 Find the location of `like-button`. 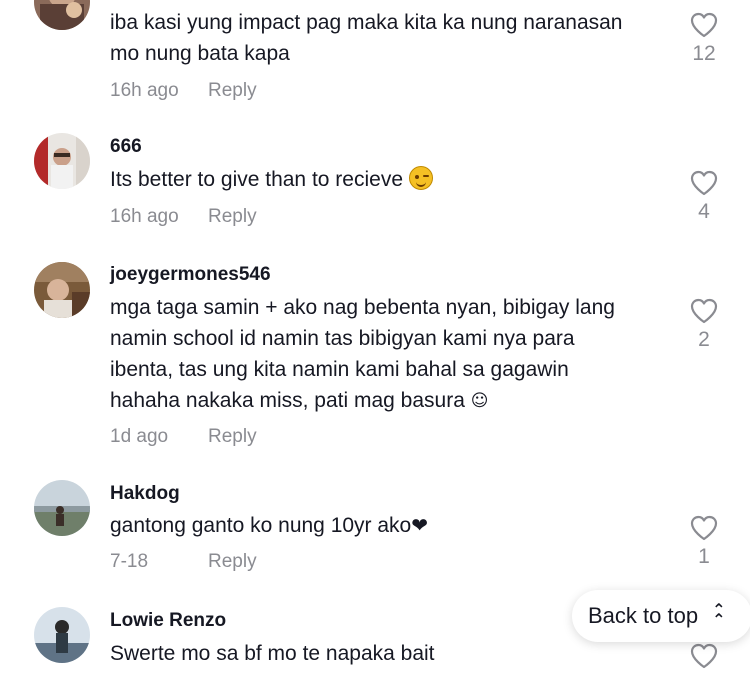

like-button is located at coordinates (704, 656).